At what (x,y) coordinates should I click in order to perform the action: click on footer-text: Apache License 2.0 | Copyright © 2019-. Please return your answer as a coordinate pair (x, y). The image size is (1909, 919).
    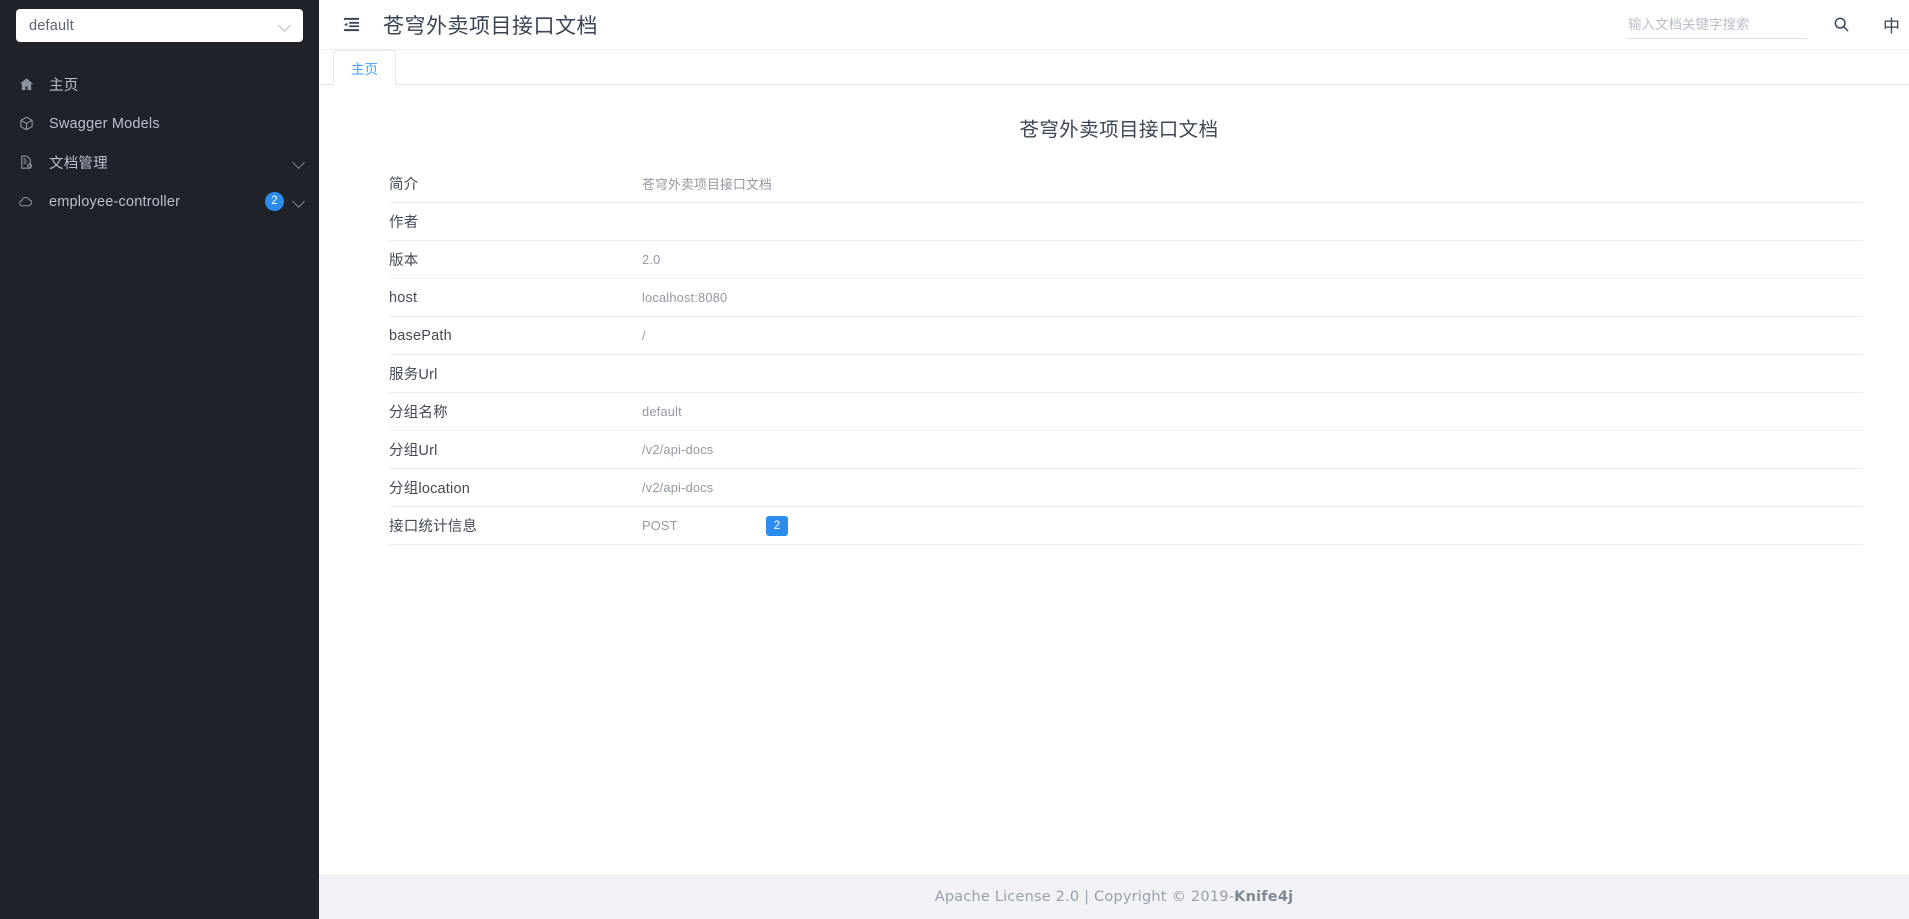
    Looking at the image, I should click on (1084, 896).